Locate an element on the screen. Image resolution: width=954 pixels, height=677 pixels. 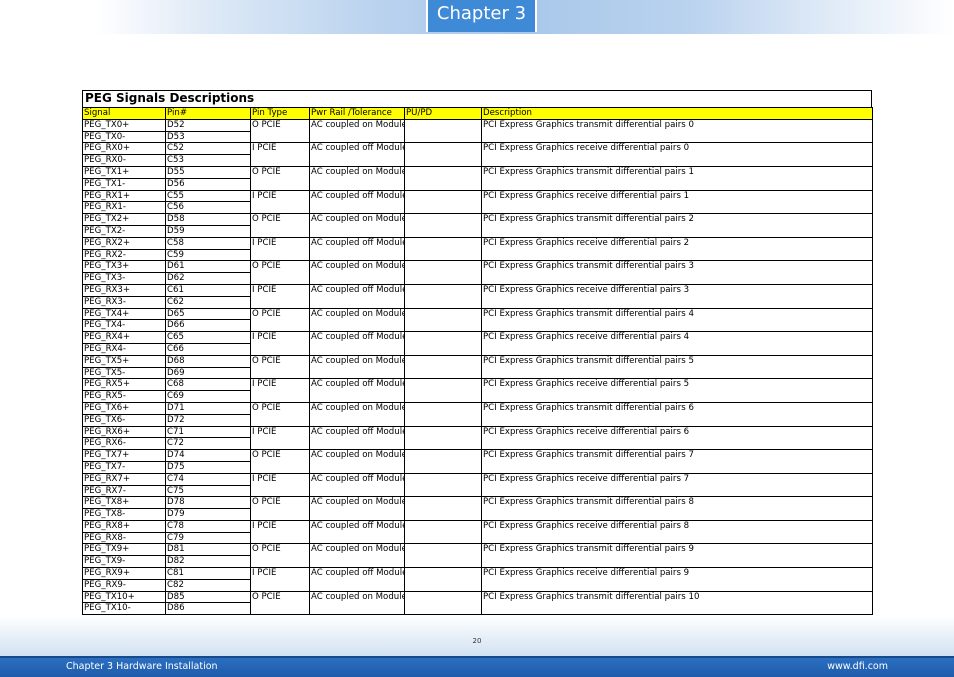
pin-cell: C66 is located at coordinates (208, 349).